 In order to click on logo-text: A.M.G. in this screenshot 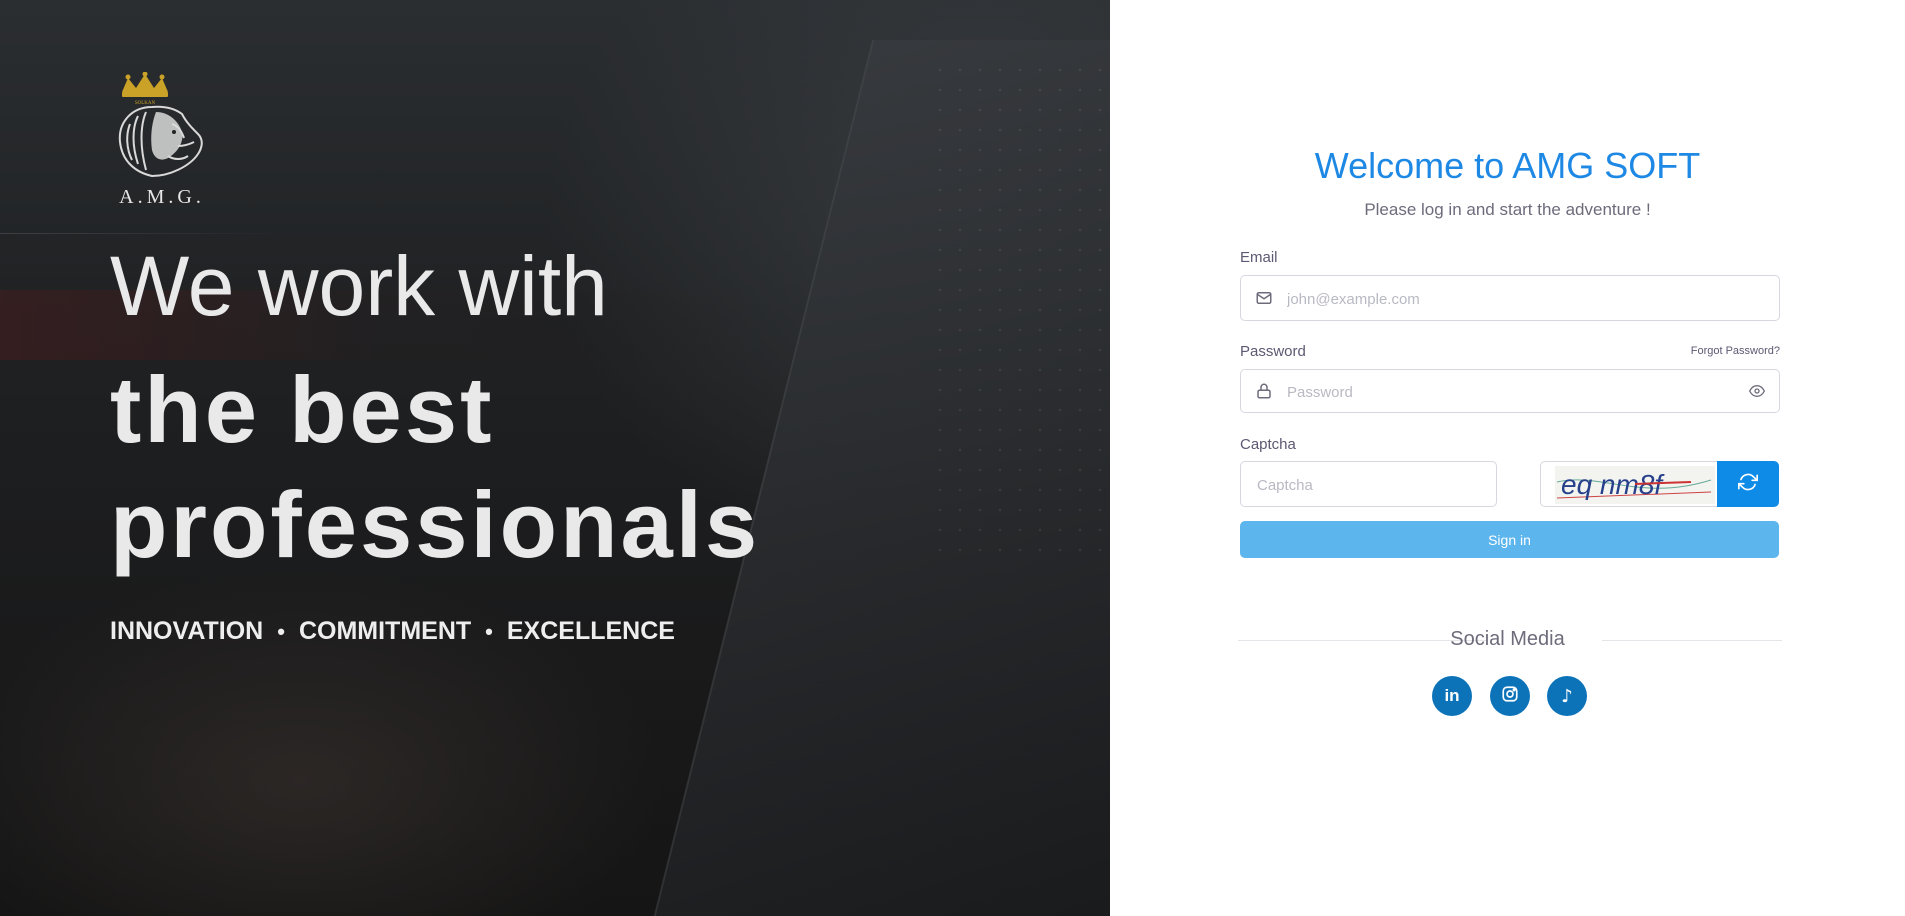, I will do `click(162, 197)`.